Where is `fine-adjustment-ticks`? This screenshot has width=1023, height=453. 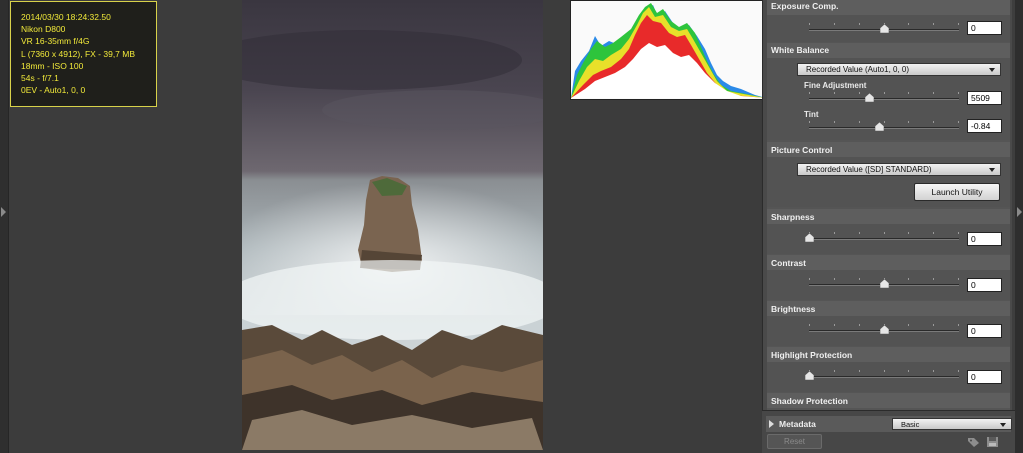
fine-adjustment-ticks is located at coordinates (884, 93).